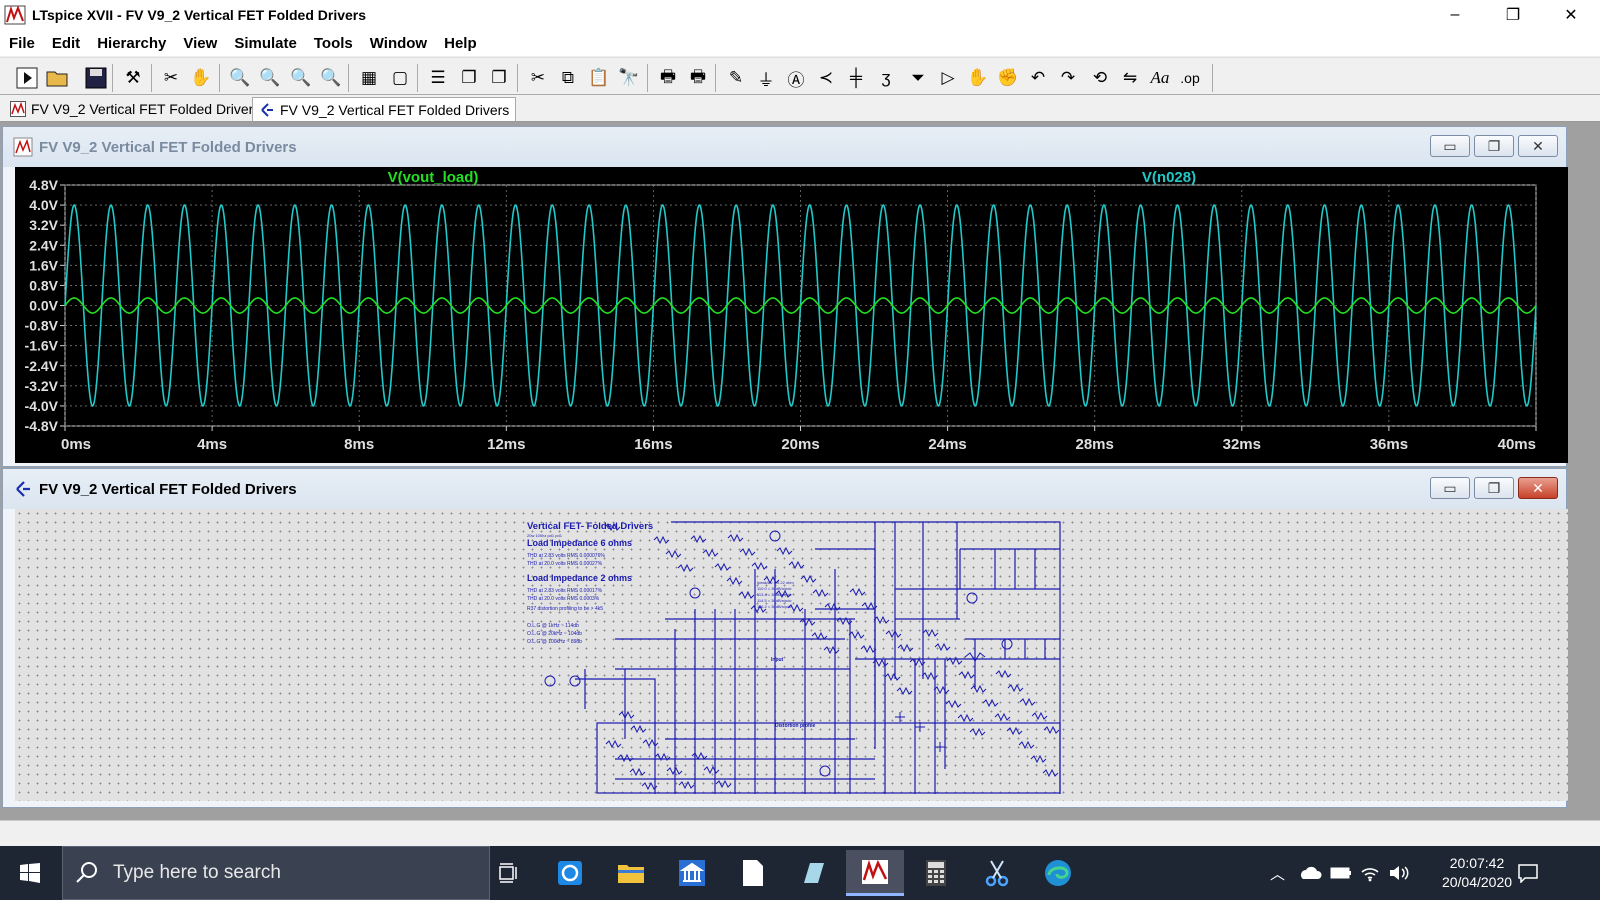 This screenshot has width=1600, height=900. What do you see at coordinates (1571, 15) in the screenshot?
I see `close-button: ✕` at bounding box center [1571, 15].